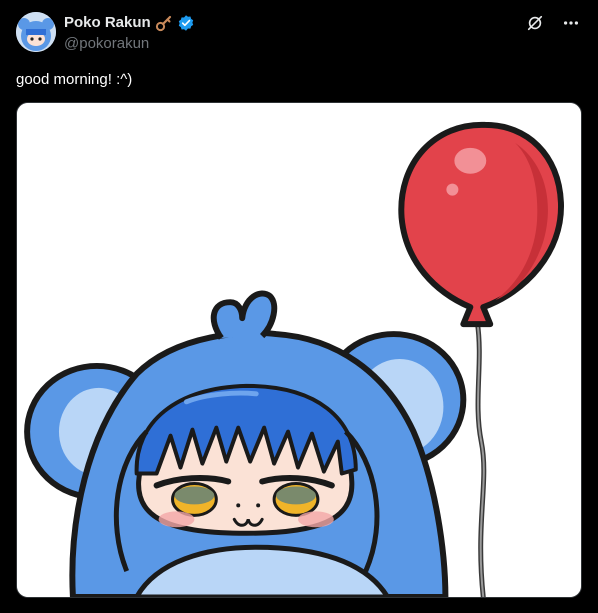 The width and height of the screenshot is (598, 613). What do you see at coordinates (186, 23) in the screenshot?
I see `verified-badge-icon` at bounding box center [186, 23].